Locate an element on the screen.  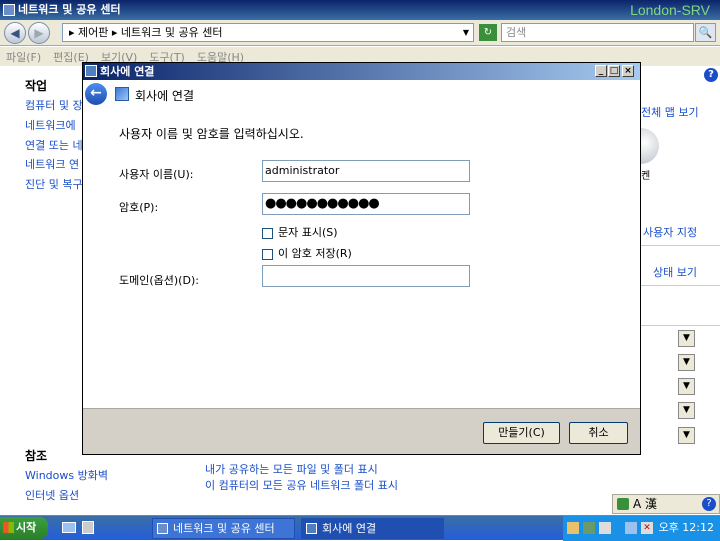
network-tray-icon is located at coordinates (631, 528).